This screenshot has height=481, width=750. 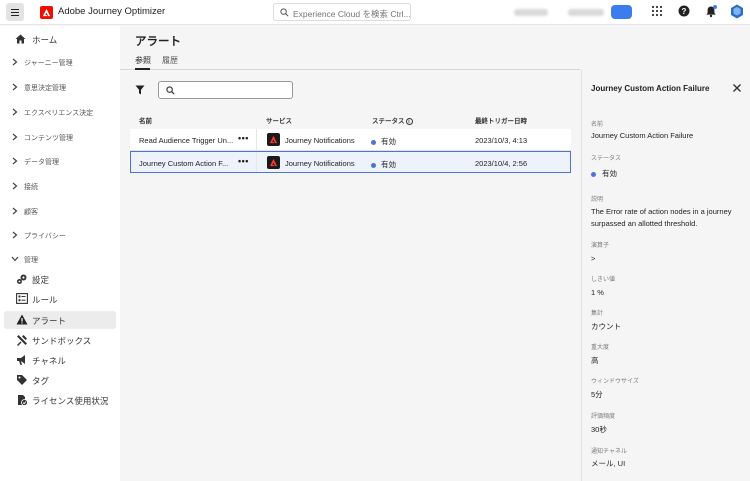 I want to click on table-search-input, so click(x=225, y=90).